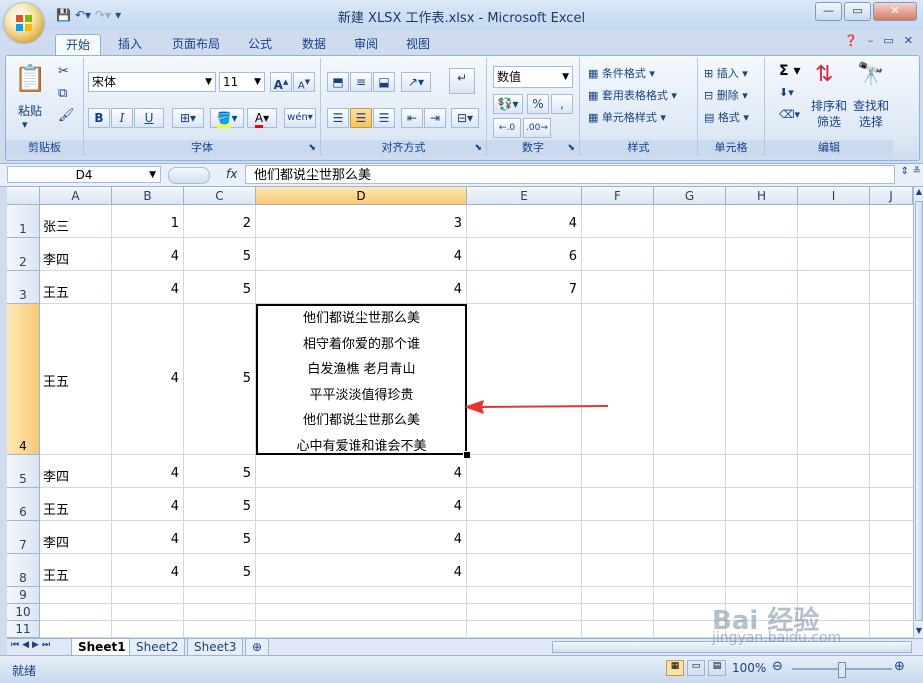 The image size is (923, 683). I want to click on cell-c1: 2, so click(219, 223).